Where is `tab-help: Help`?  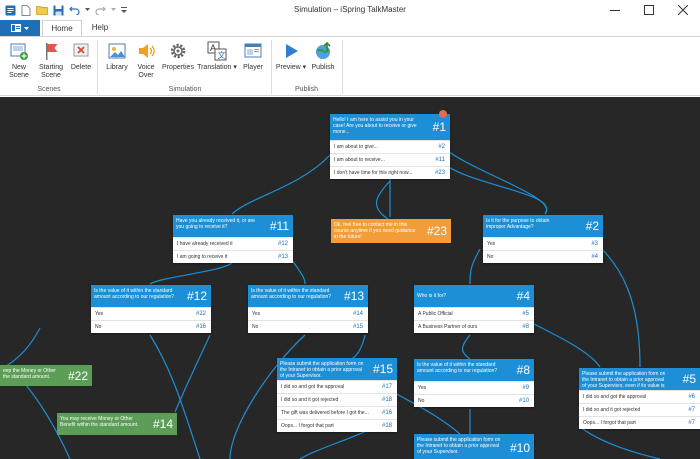 tab-help: Help is located at coordinates (100, 28).